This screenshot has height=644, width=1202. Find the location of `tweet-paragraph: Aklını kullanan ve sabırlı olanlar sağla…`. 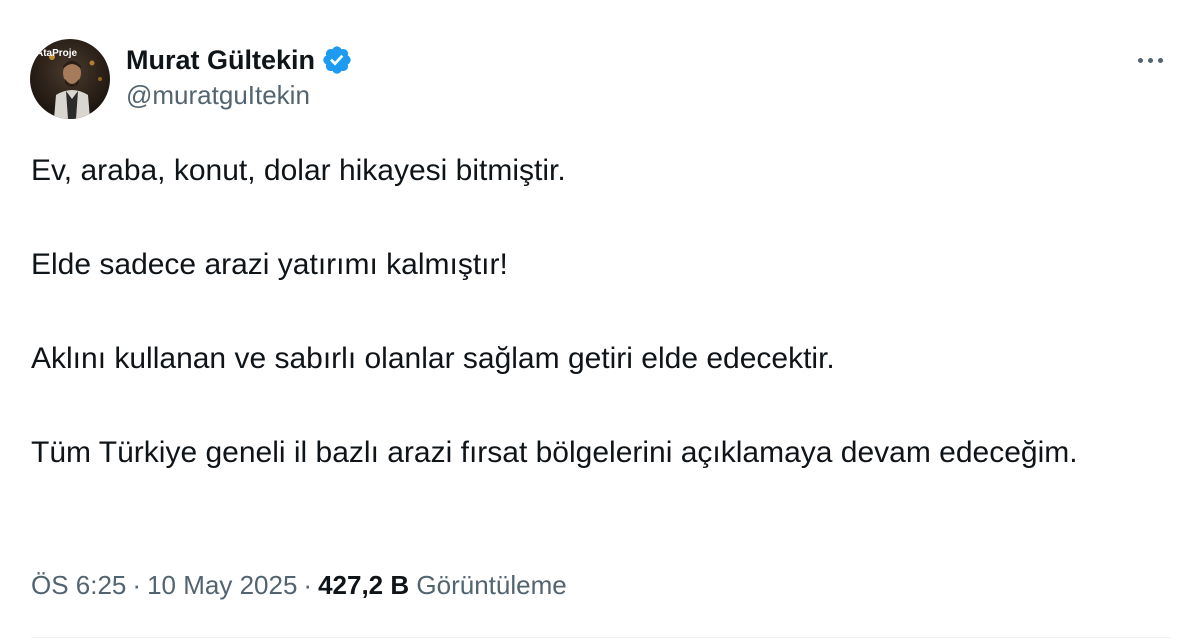

tweet-paragraph: Aklını kullanan ve sabırlı olanlar sağla… is located at coordinates (433, 358).